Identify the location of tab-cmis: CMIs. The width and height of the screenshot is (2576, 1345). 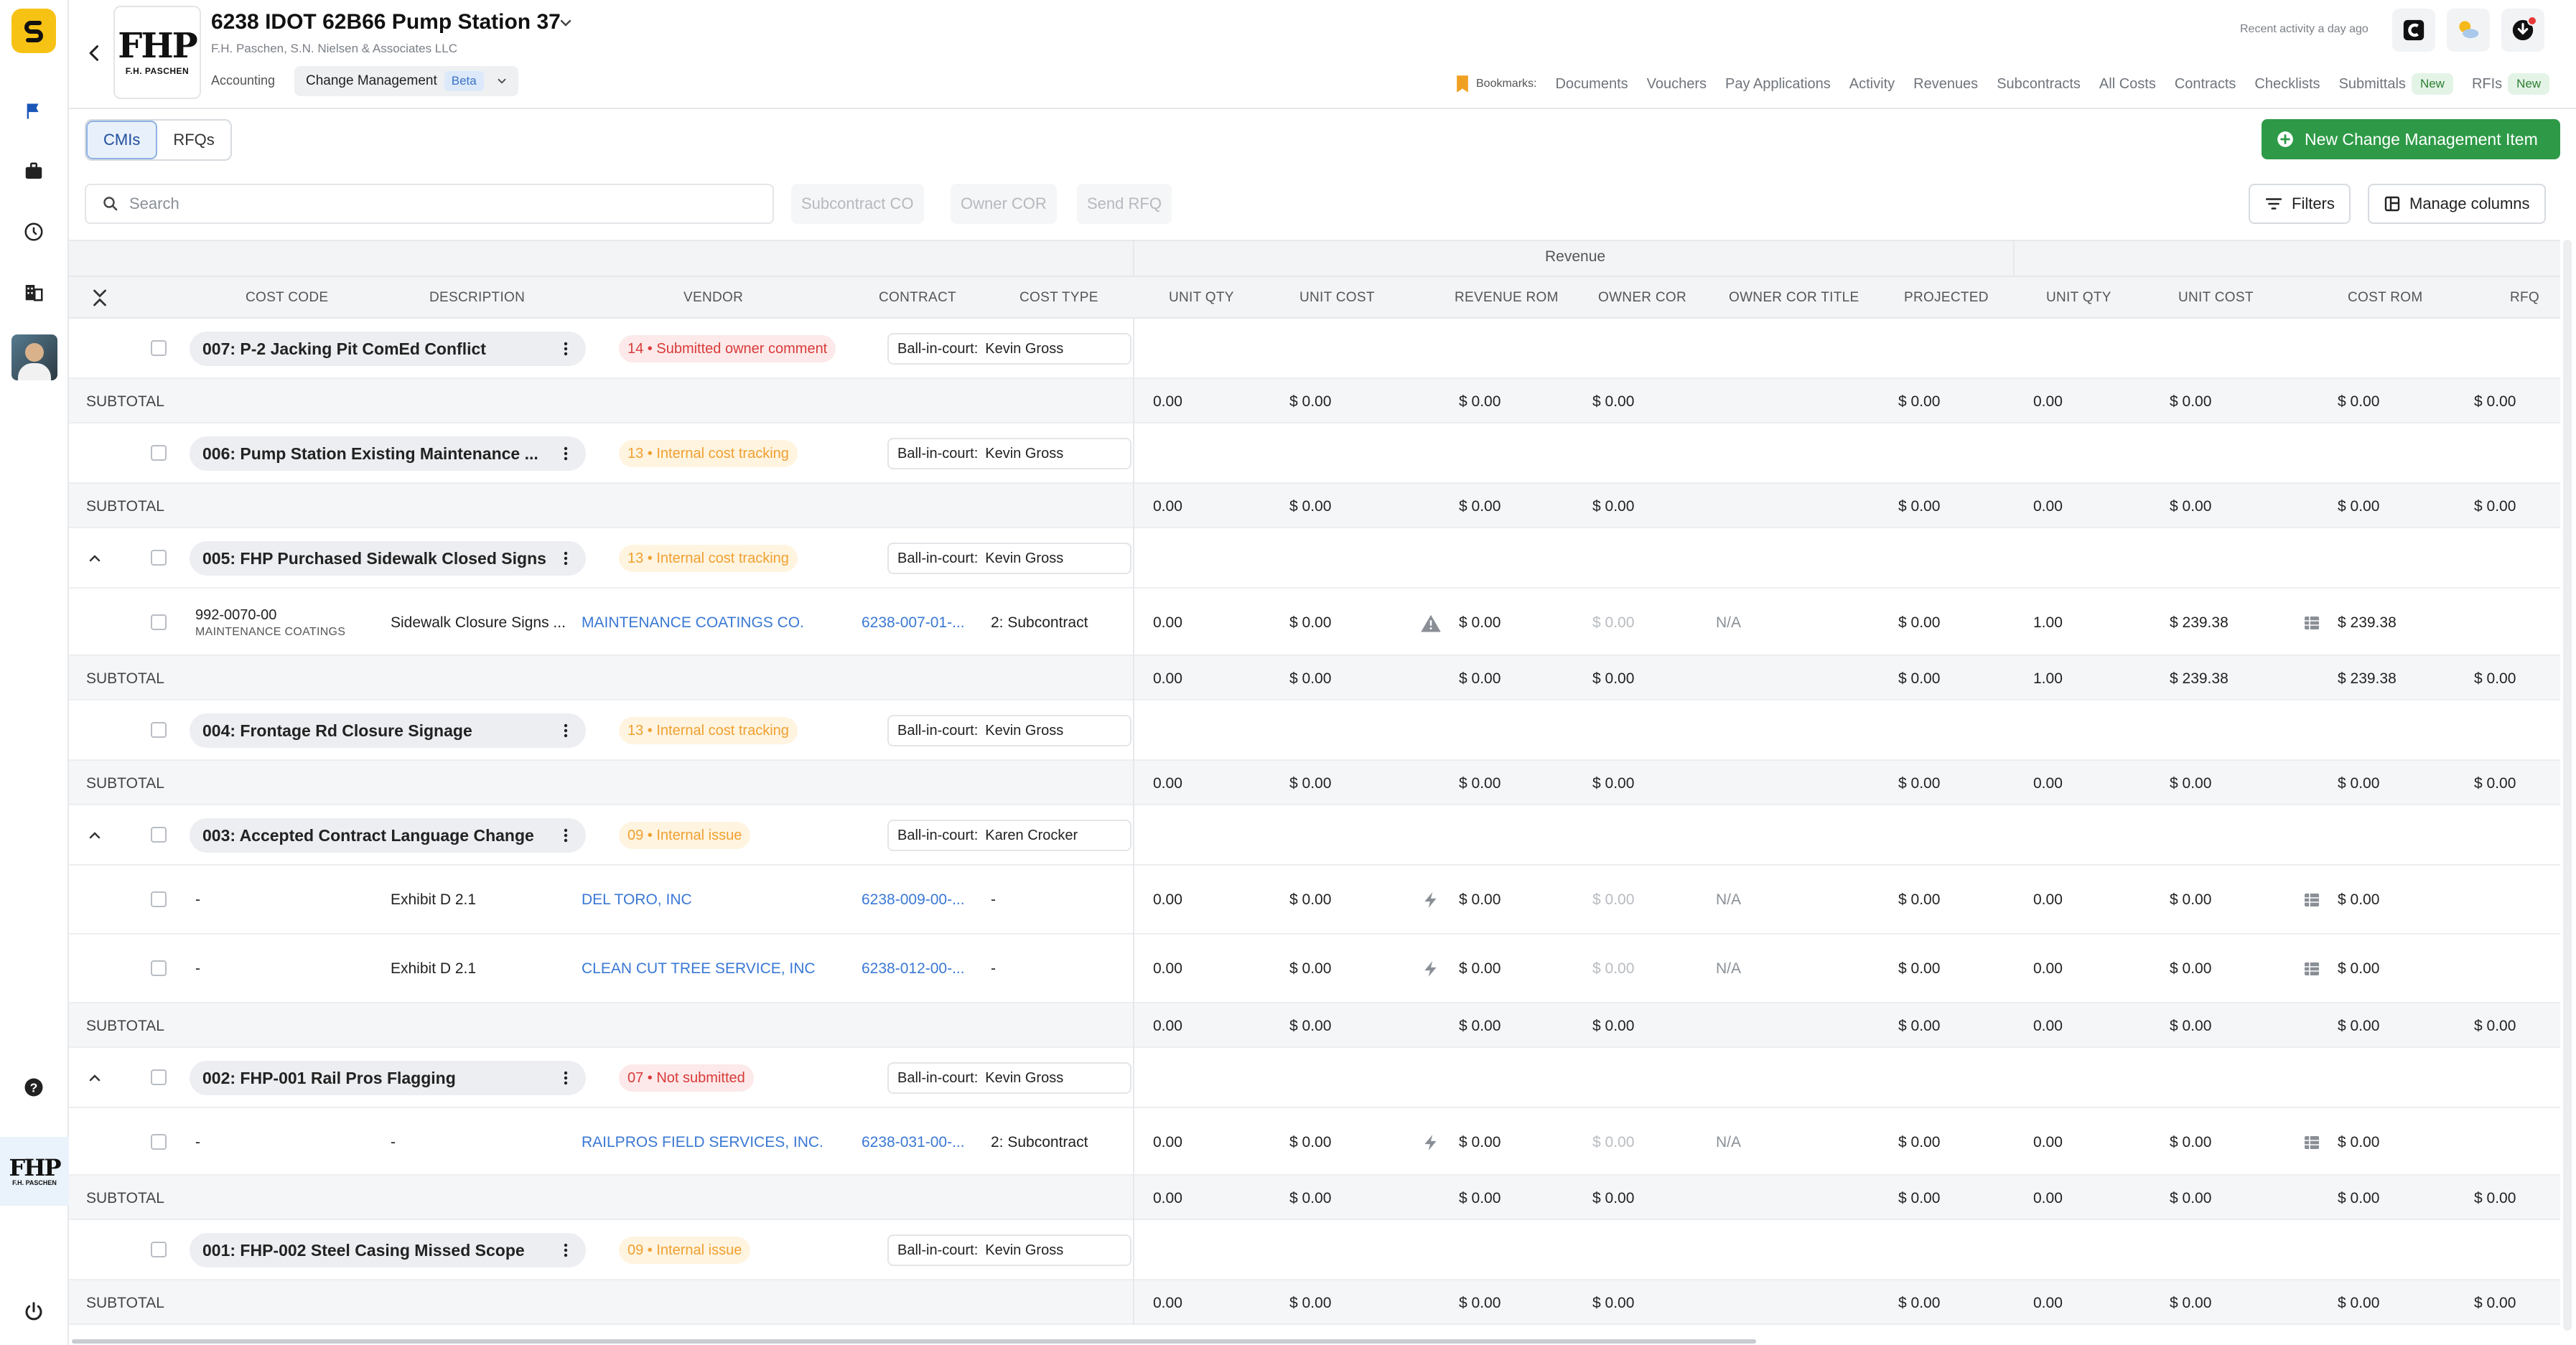
(122, 140).